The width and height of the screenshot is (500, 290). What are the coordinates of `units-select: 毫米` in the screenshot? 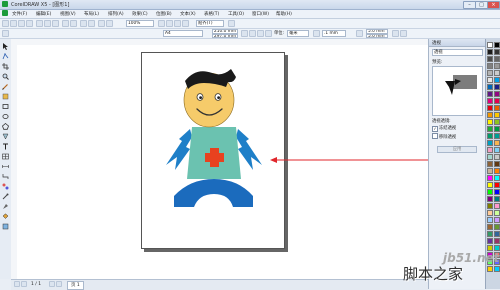 It's located at (298, 33).